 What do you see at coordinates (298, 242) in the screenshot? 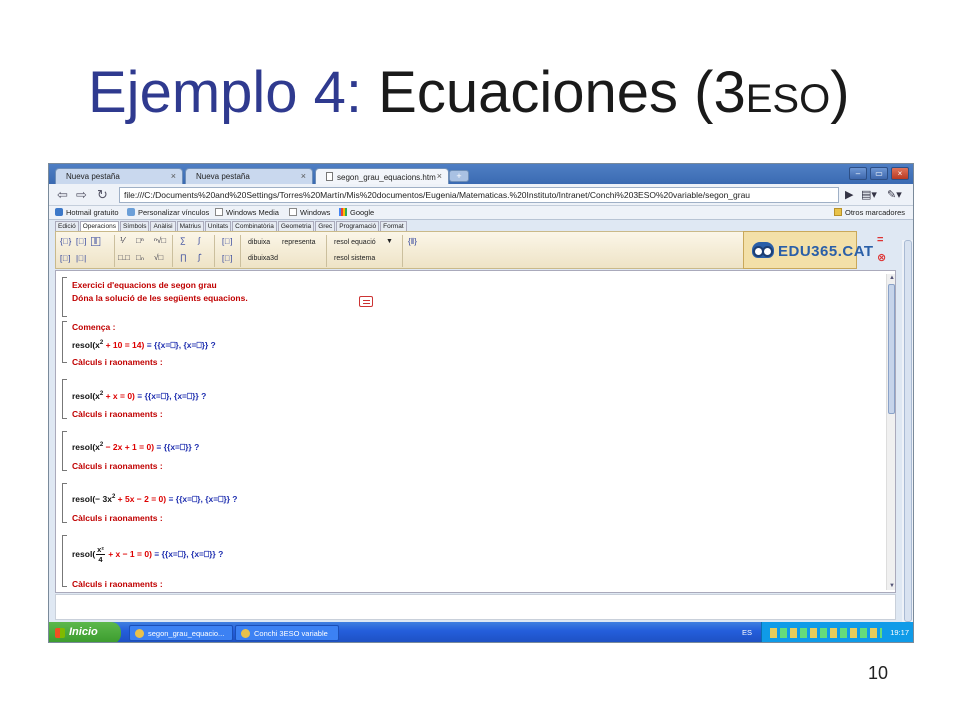
I see `representa-button: representa` at bounding box center [298, 242].